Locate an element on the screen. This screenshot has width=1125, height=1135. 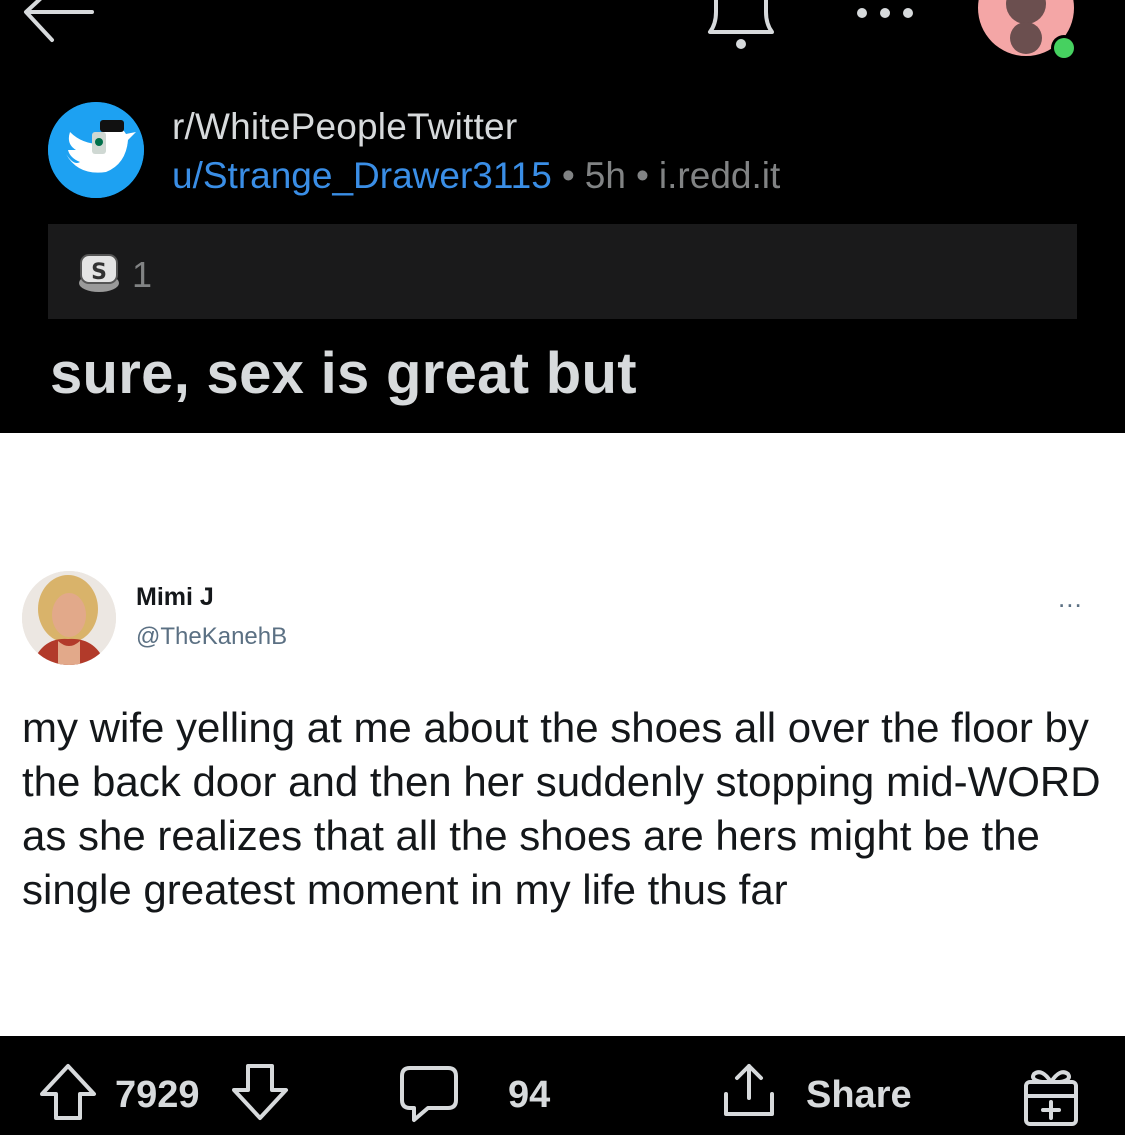
more-options-icon is located at coordinates (885, 15).